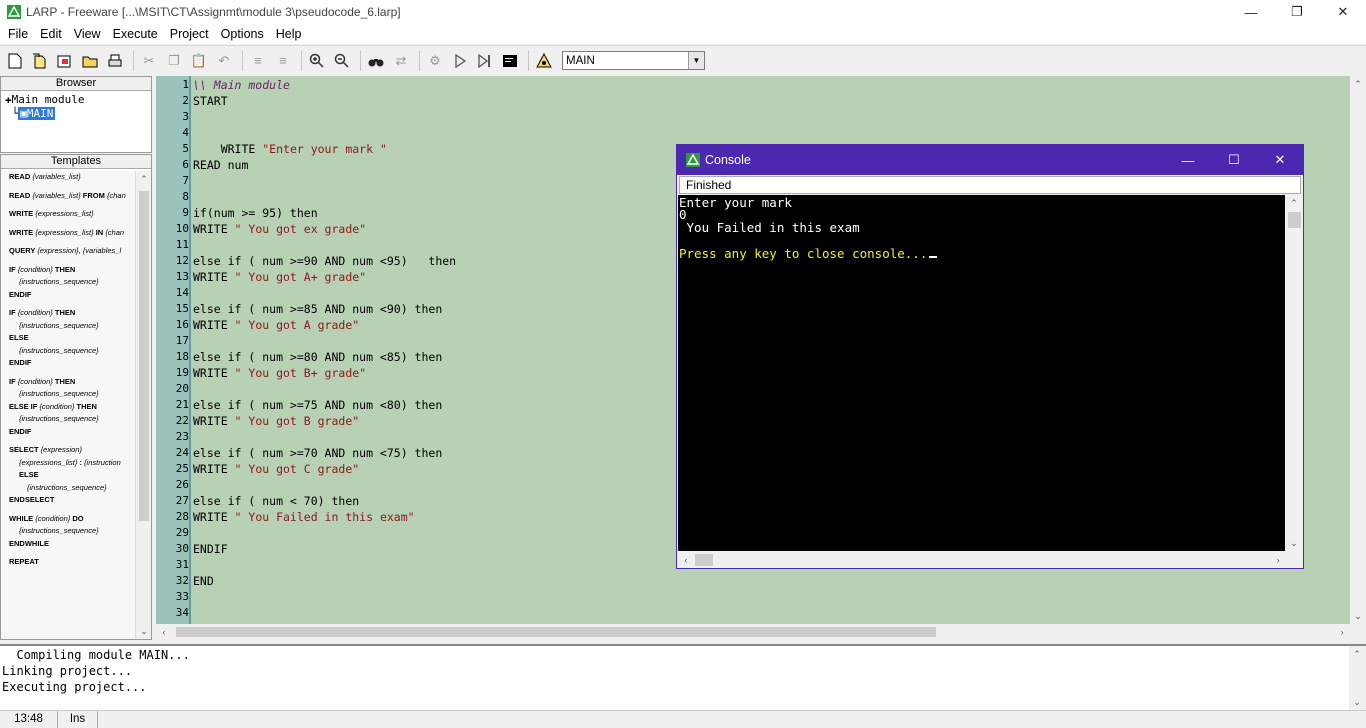 The height and width of the screenshot is (728, 1366). I want to click on step-icon, so click(485, 61).